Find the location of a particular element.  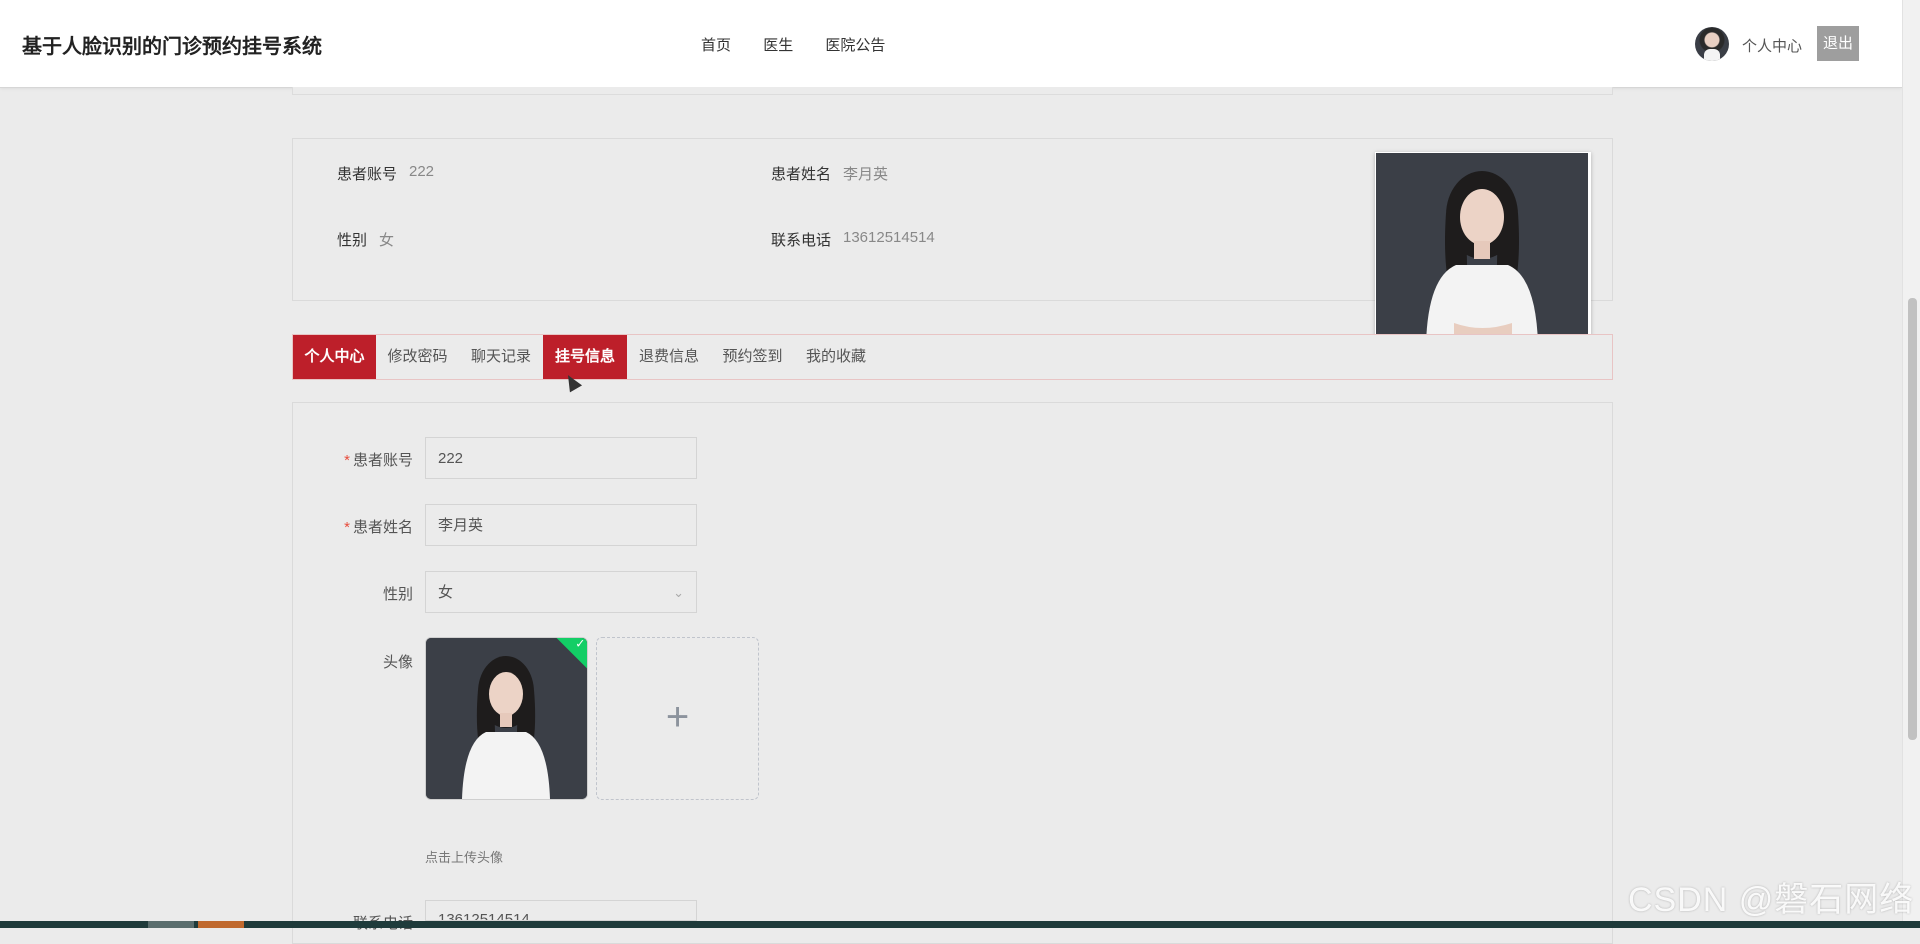

tab-bar: 个人中心 修改密码 聊天记录 挂号信息 退费信息 预约签到 我的收藏 is located at coordinates (952, 357).